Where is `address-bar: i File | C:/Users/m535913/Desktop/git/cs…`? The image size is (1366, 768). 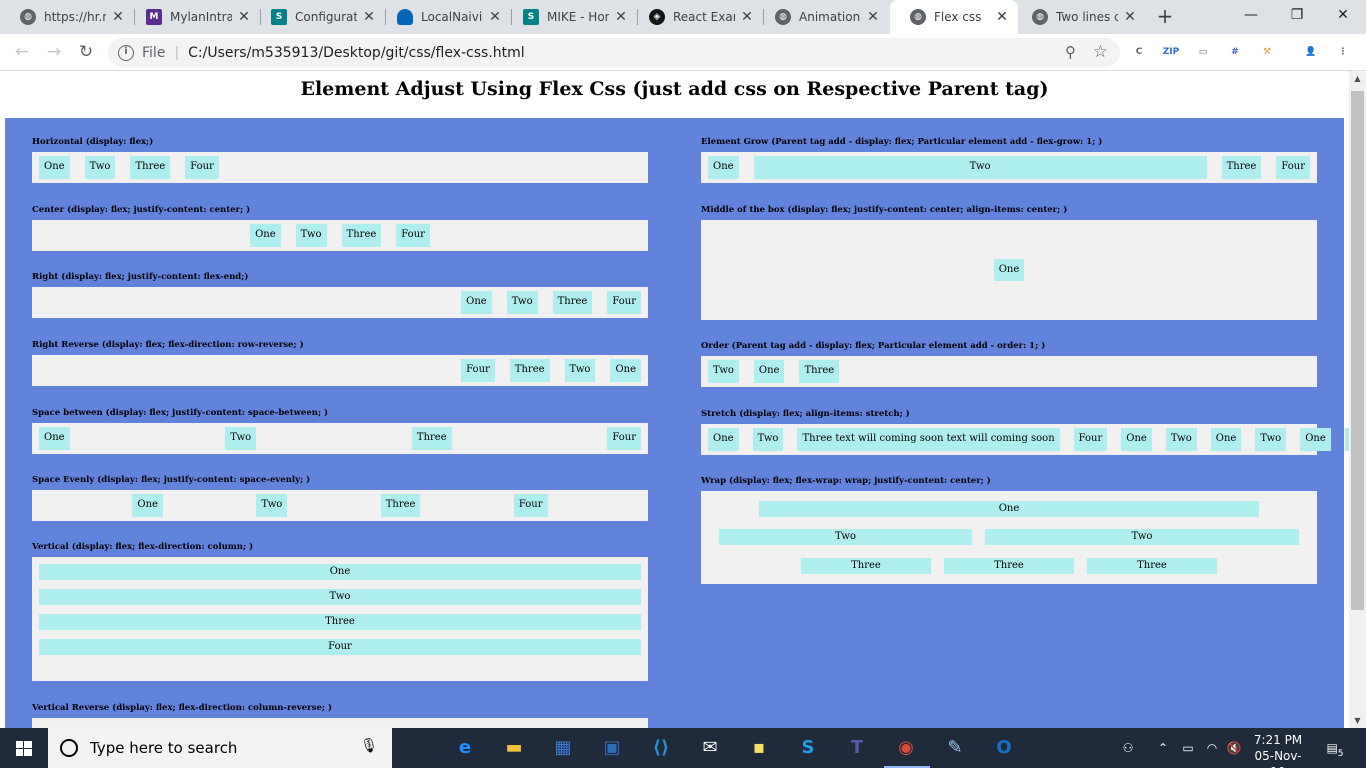 address-bar: i File | C:/Users/m535913/Desktop/git/cs… is located at coordinates (614, 52).